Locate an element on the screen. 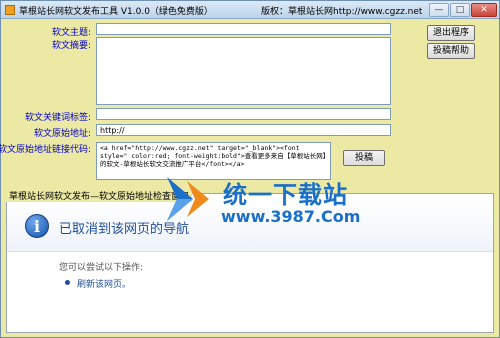 The width and height of the screenshot is (500, 338). submit-button: 投稿 is located at coordinates (364, 158).